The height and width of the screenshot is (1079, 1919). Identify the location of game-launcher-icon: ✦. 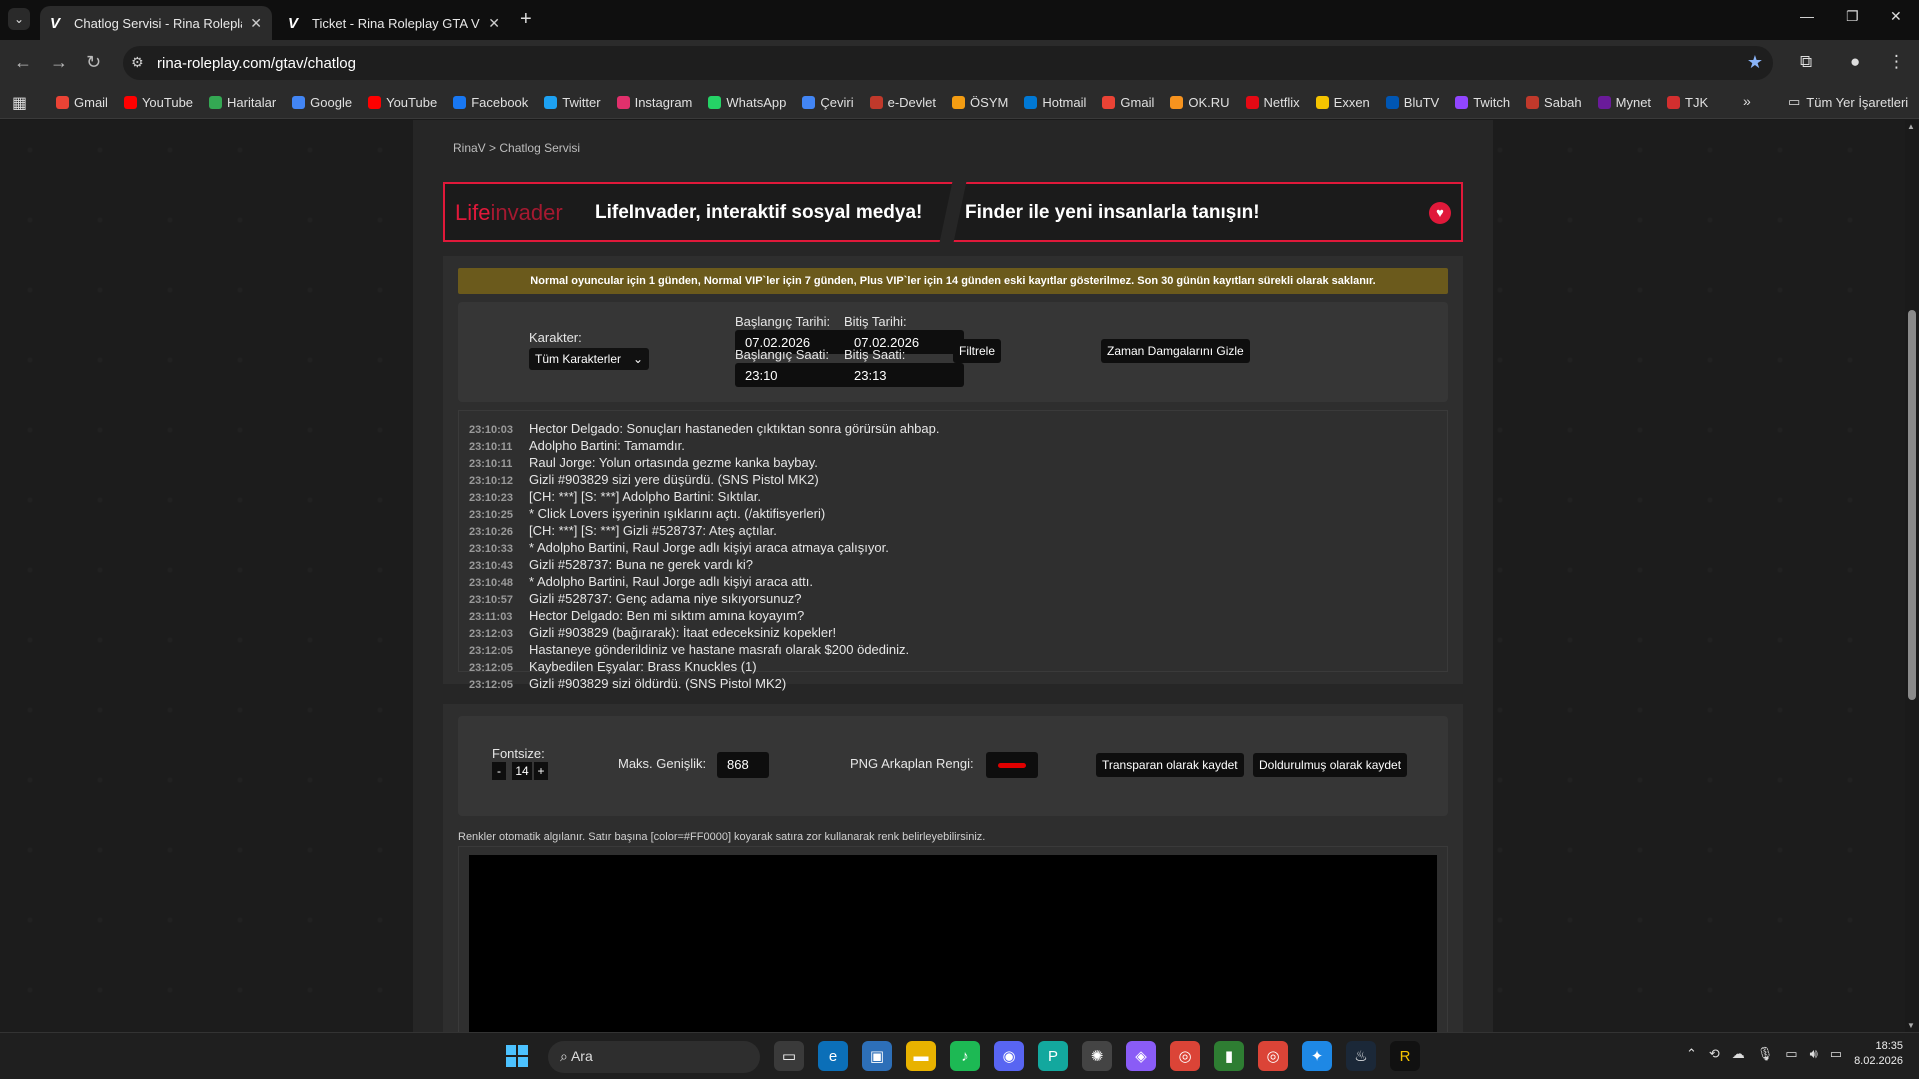
(1317, 1056).